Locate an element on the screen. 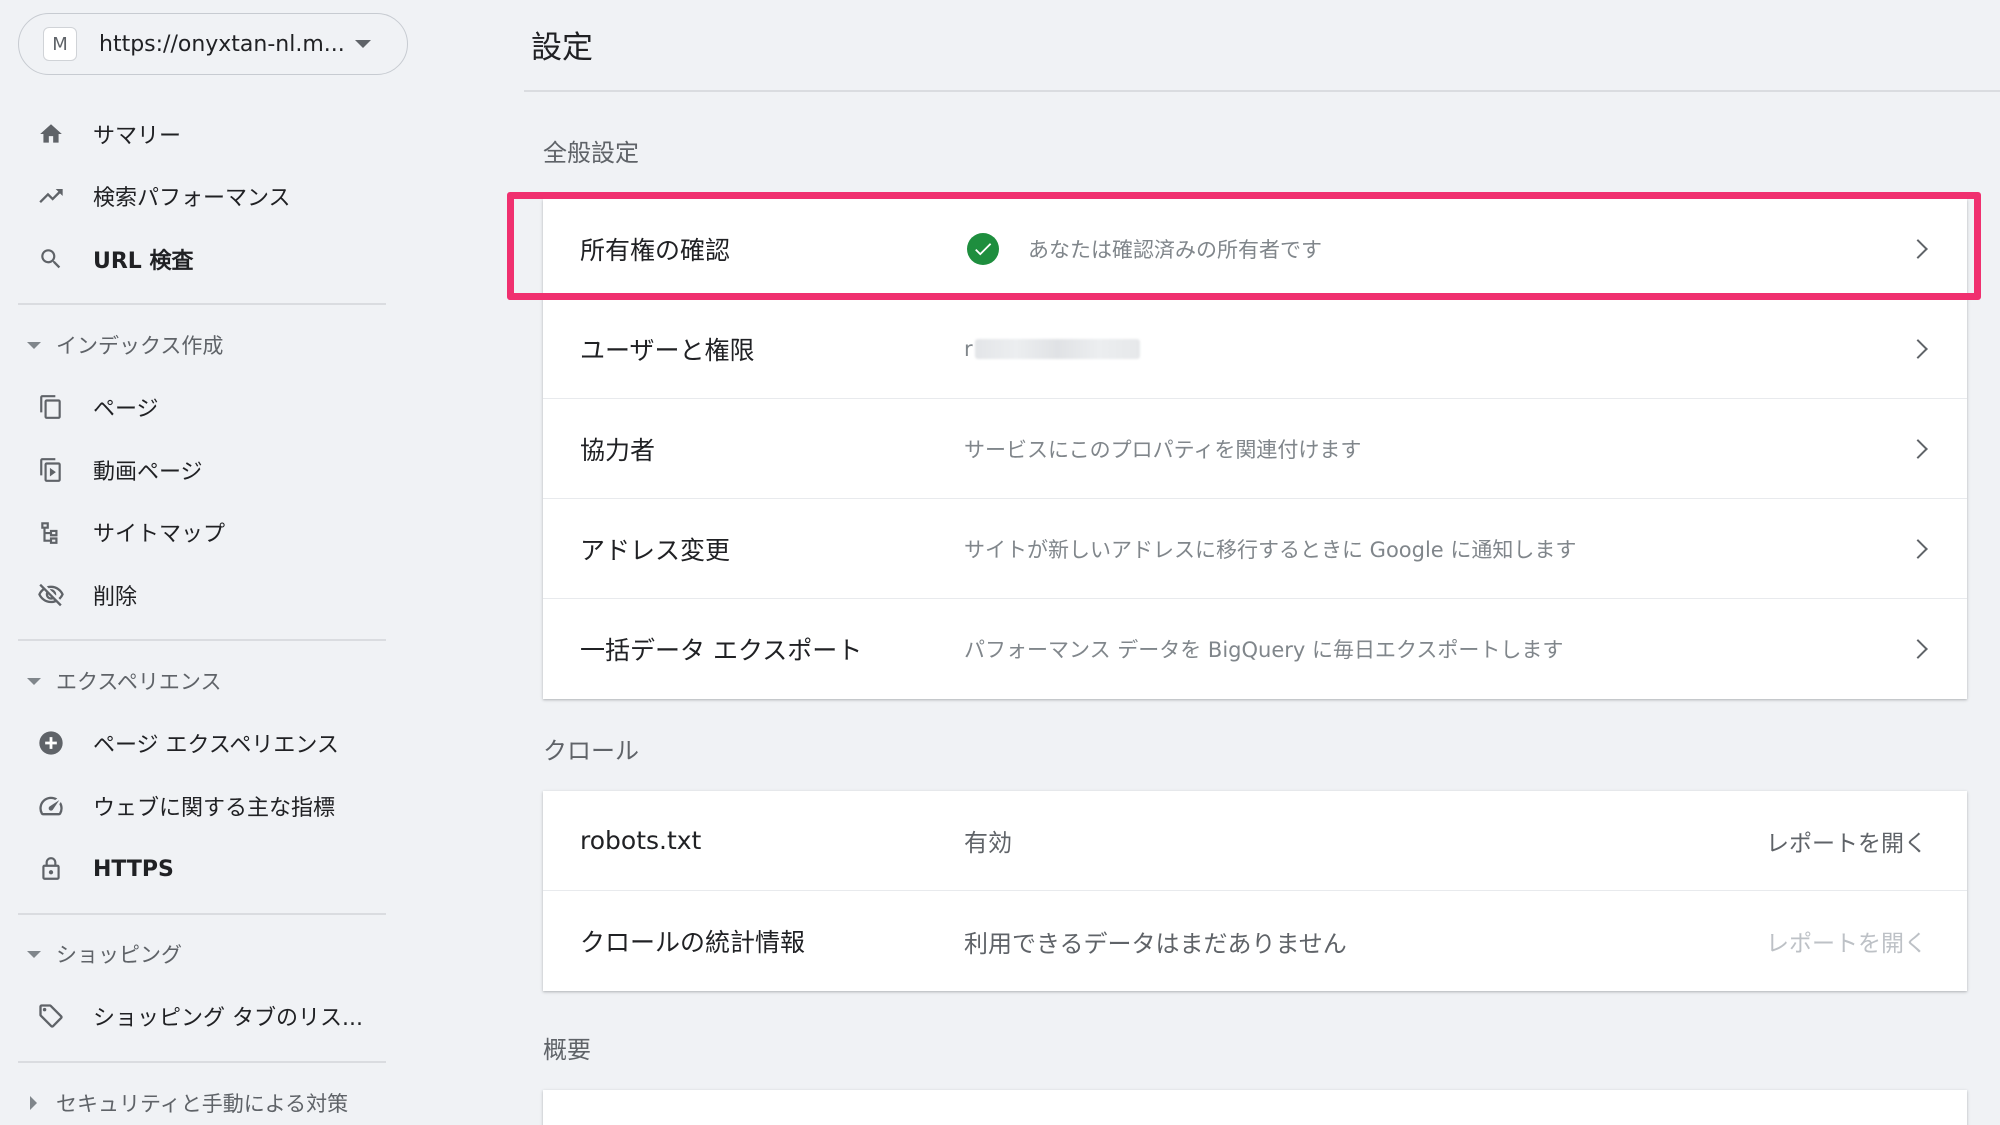 The width and height of the screenshot is (2000, 1125). sidebar-section-experience: エクスペリエンス is located at coordinates (200, 681).